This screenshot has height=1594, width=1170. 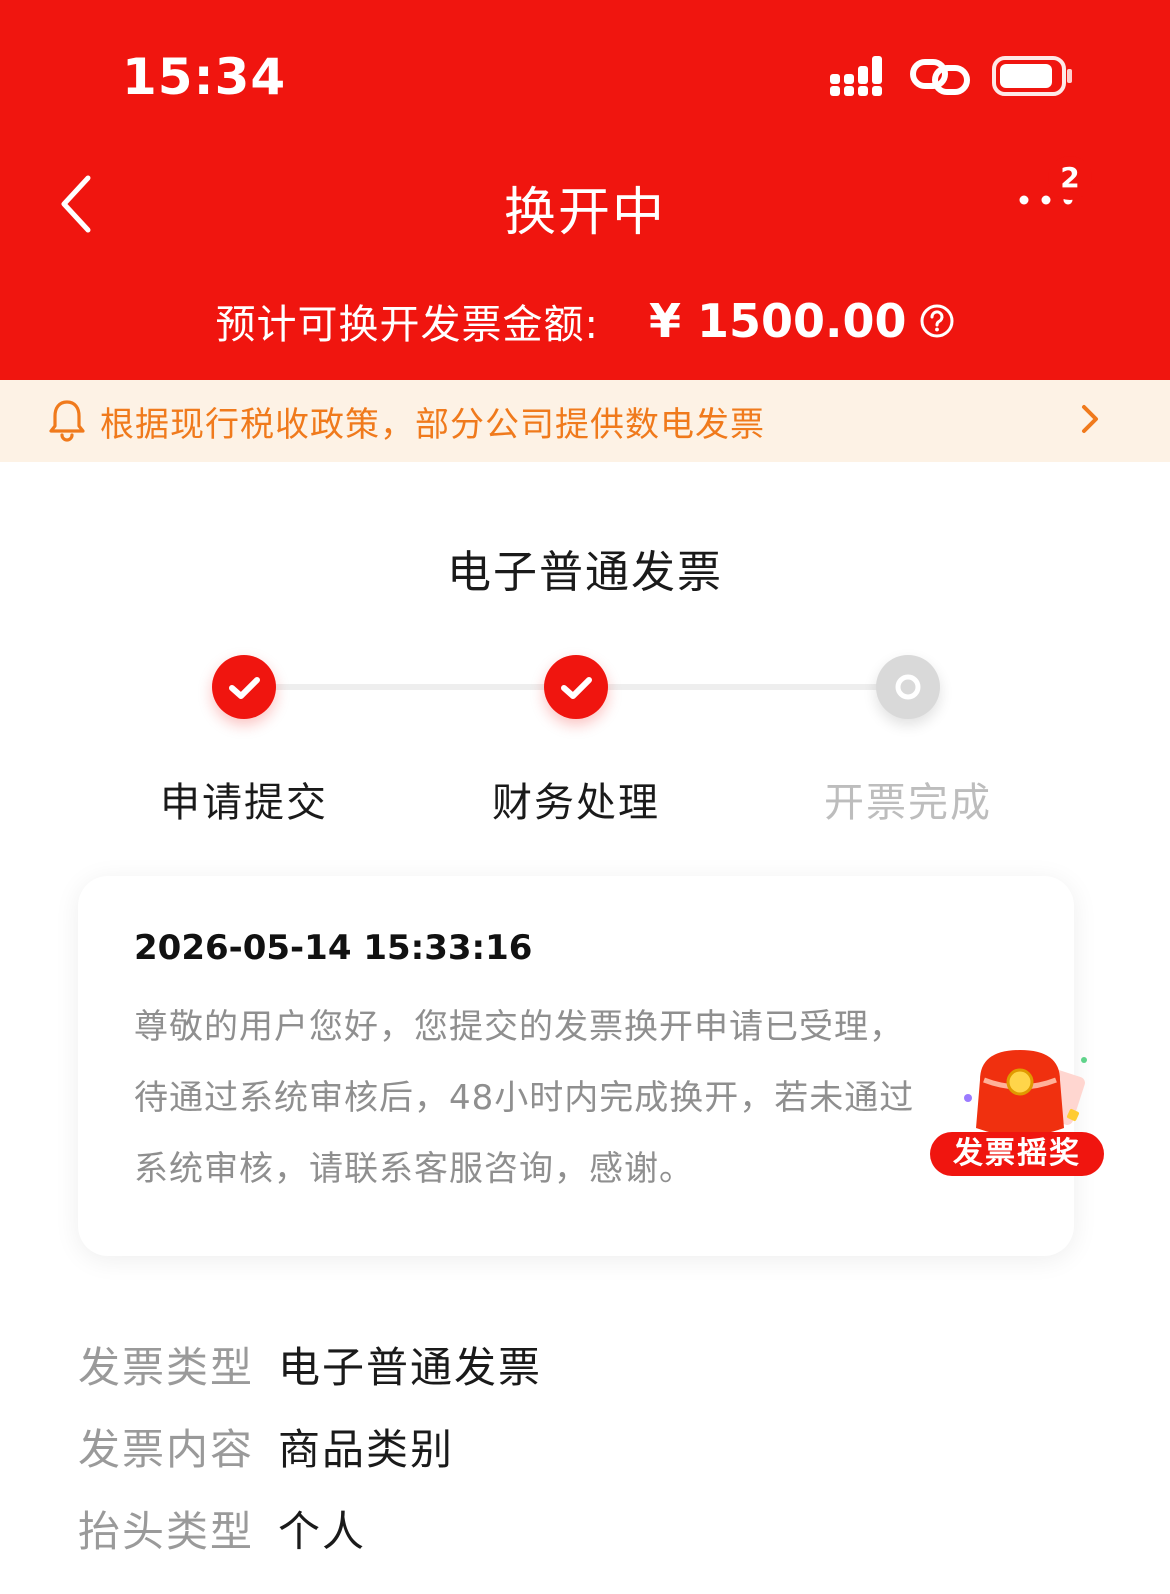 I want to click on message-line: 尊敬的用户您好，您提交的发票换开申请已受理，, so click(x=519, y=1027).